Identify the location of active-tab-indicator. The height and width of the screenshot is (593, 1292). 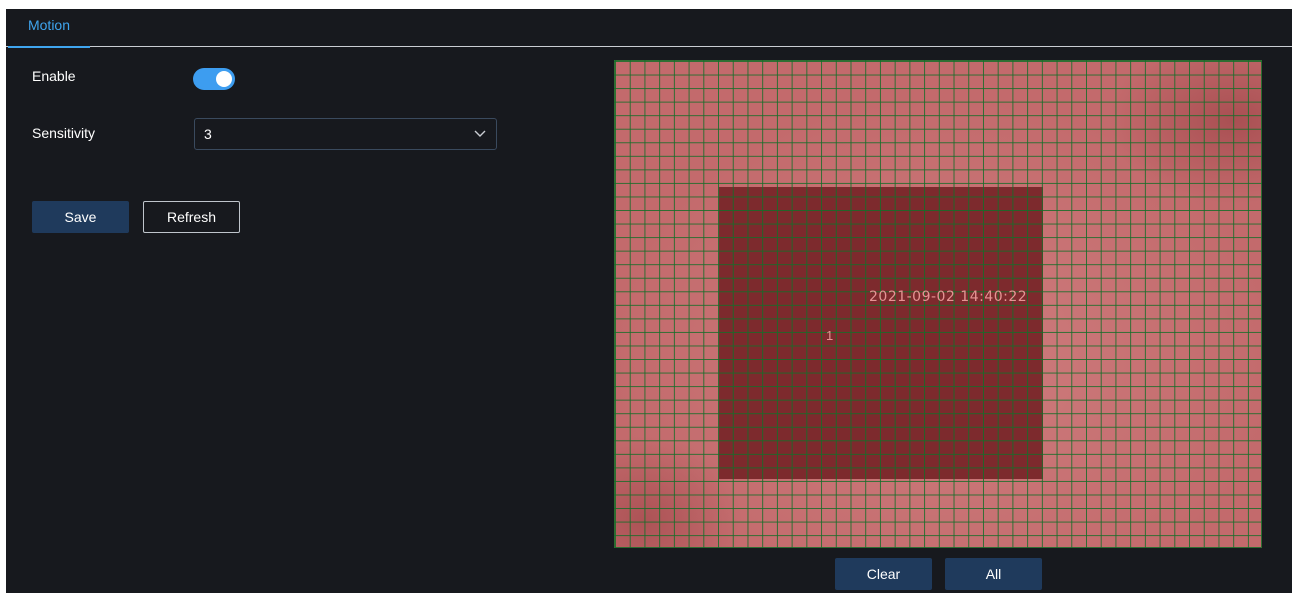
(49, 47).